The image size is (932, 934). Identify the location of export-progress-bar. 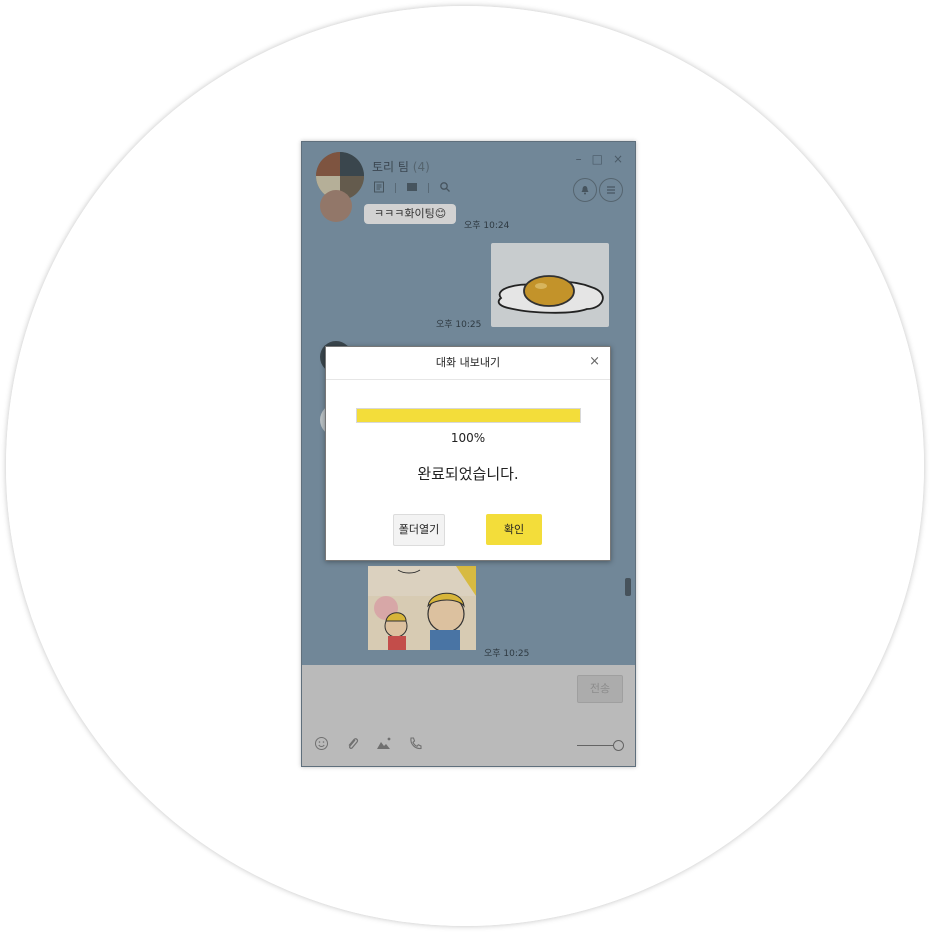
(468, 415).